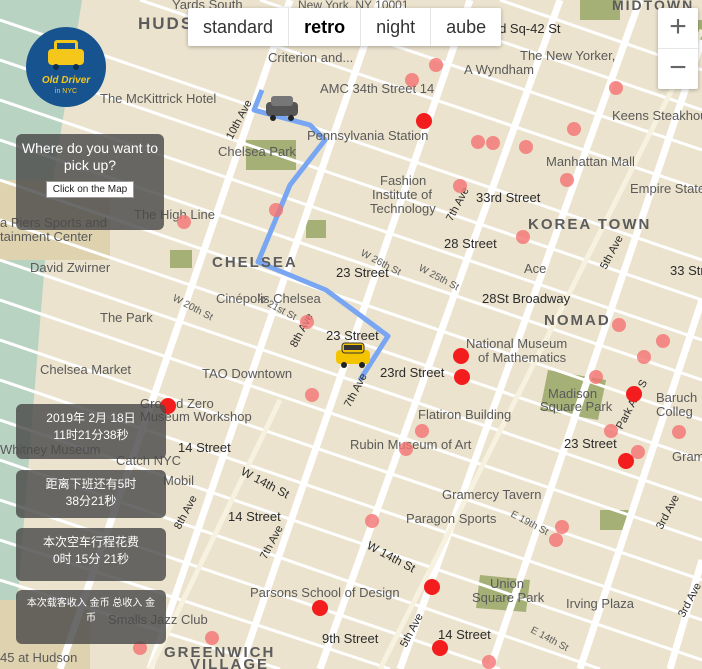 This screenshot has height=669, width=702. I want to click on pickup-question: Where do you want to pick up?, so click(90, 156).